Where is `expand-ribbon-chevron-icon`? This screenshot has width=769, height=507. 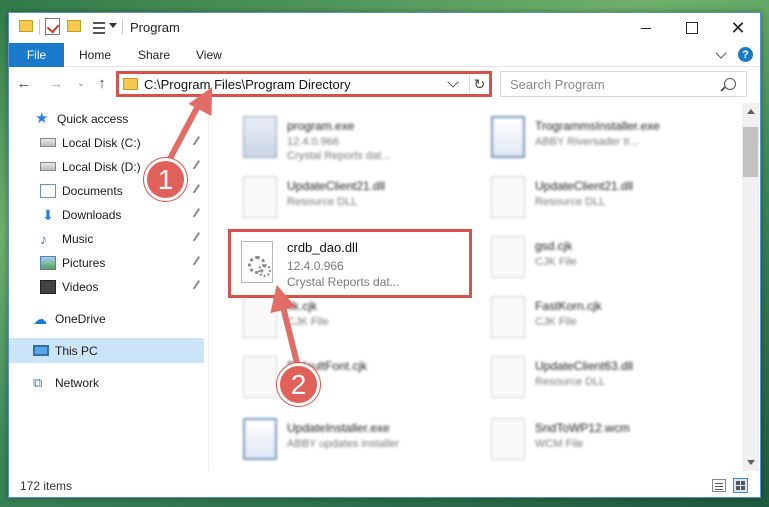 expand-ribbon-chevron-icon is located at coordinates (721, 53).